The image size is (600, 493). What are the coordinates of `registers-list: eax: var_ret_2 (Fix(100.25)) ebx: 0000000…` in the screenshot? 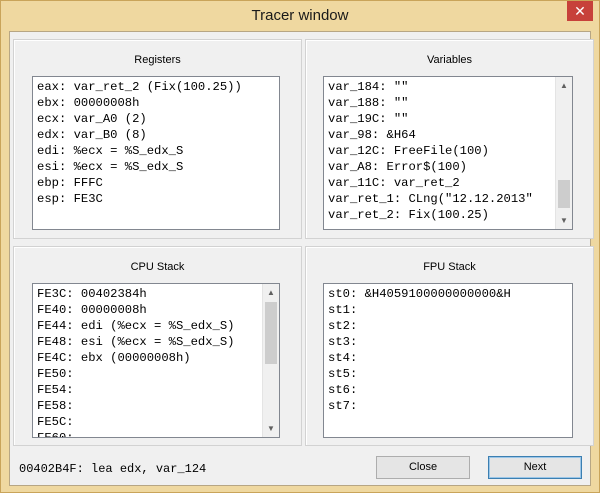 It's located at (156, 153).